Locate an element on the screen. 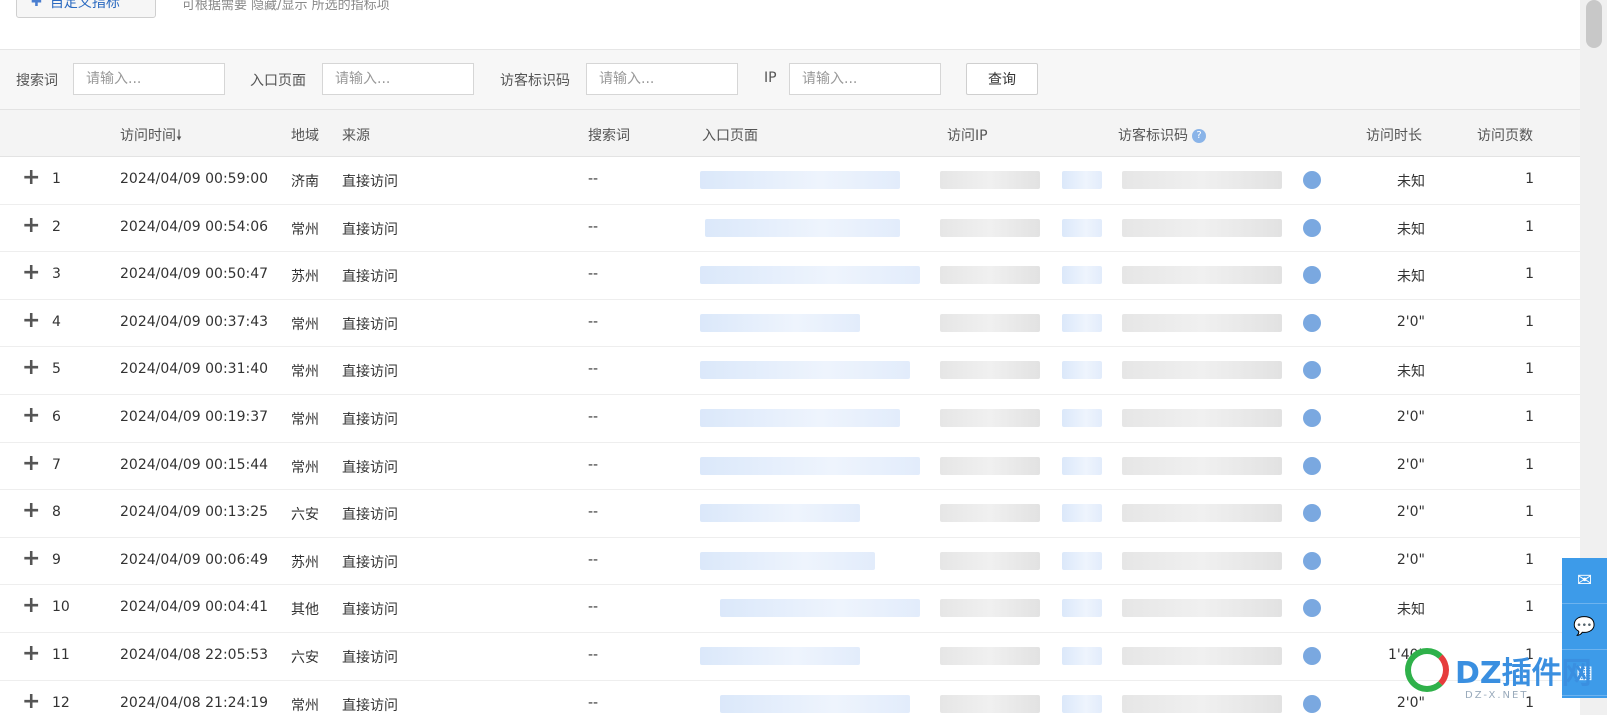 The height and width of the screenshot is (715, 1607). table-row: +9 2024/04/09 00:06:49 苏州 直接访问 -- 2'0" 1 is located at coordinates (790, 562).